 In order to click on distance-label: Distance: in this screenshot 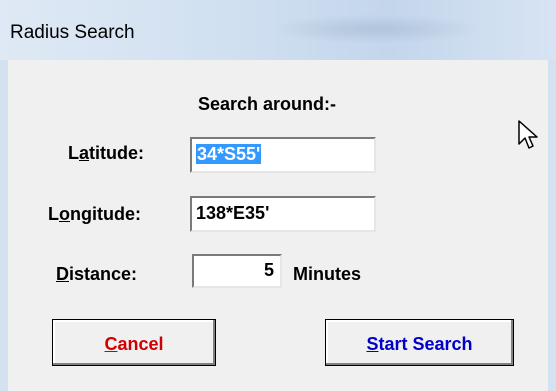, I will do `click(97, 274)`.